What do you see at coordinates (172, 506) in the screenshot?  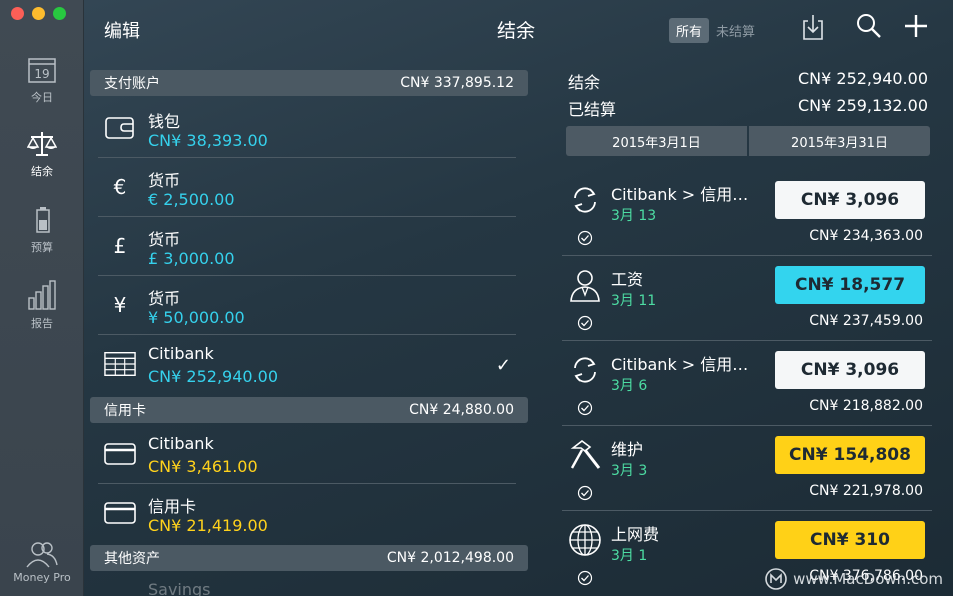 I see `account-name: 信用卡` at bounding box center [172, 506].